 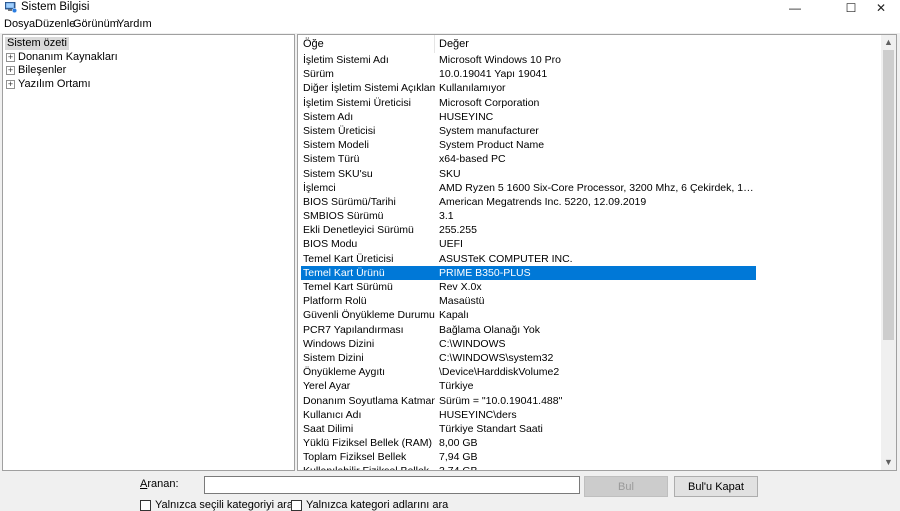 I want to click on table-row: Sistem Modeli System Product Name, so click(x=590, y=145).